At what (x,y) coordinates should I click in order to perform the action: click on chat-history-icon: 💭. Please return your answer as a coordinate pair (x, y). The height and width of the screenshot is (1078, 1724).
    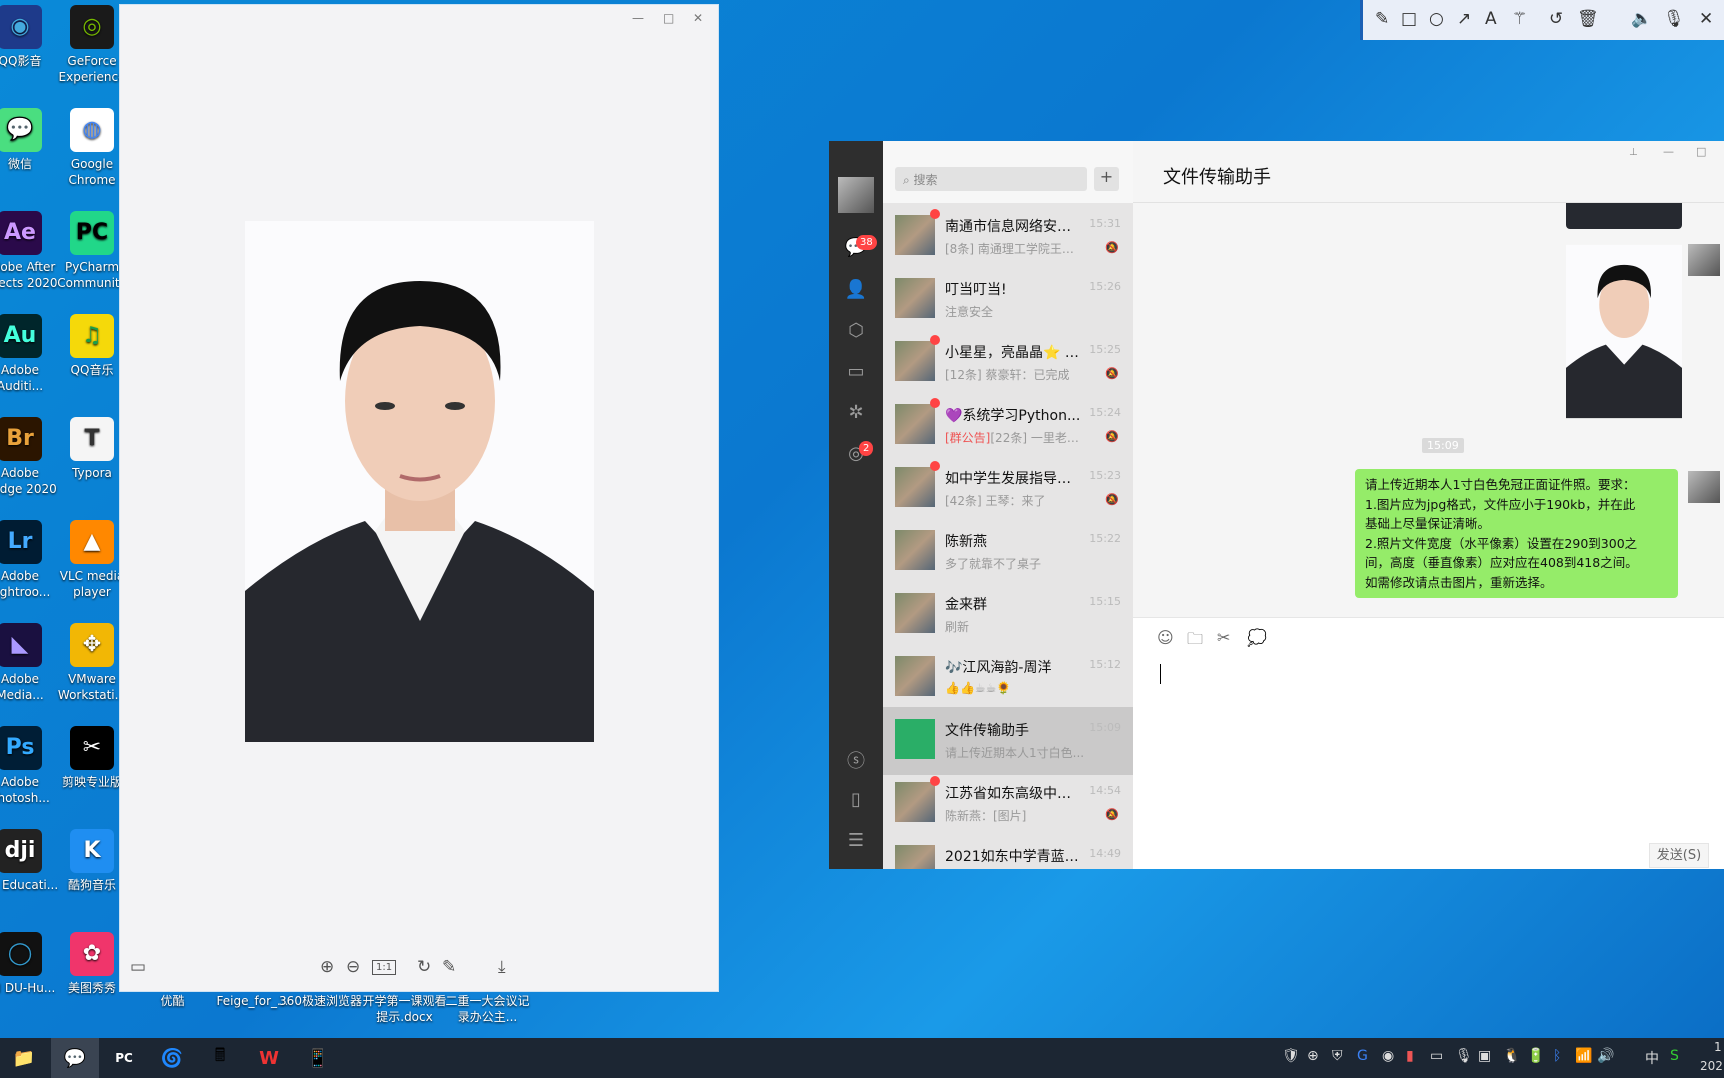
    Looking at the image, I should click on (1257, 637).